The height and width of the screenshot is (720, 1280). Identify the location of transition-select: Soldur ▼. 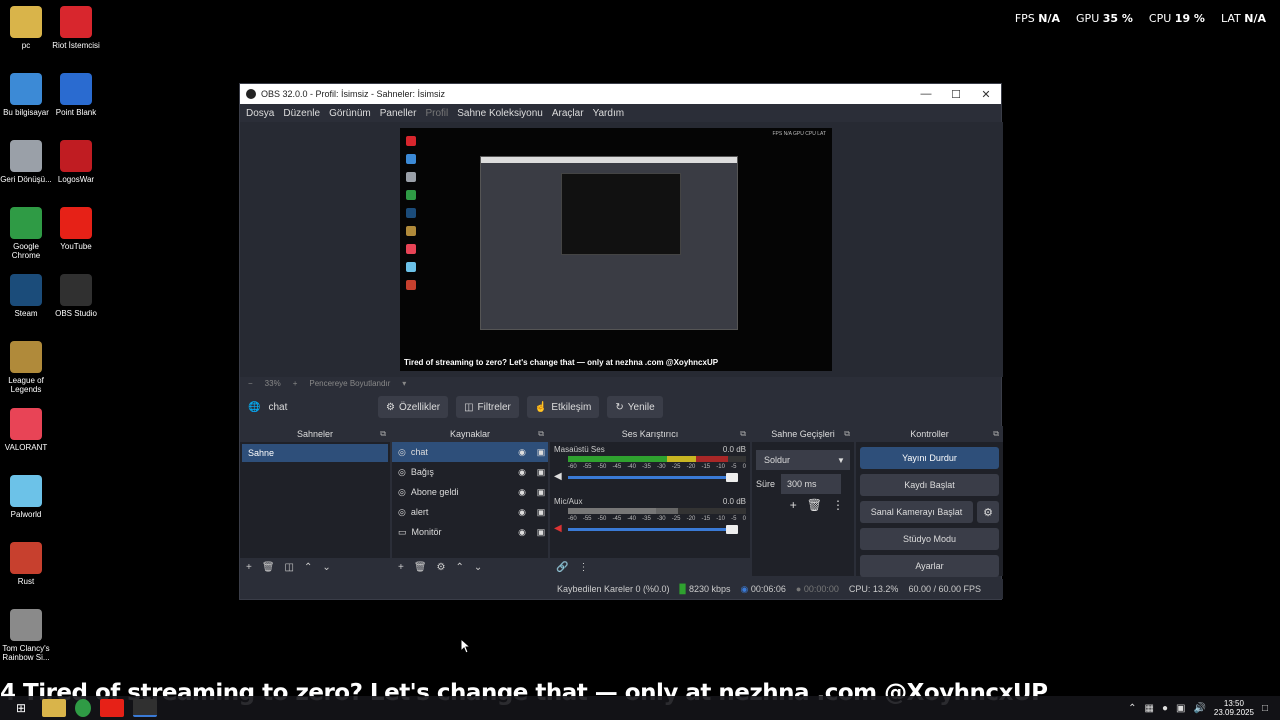
(803, 460).